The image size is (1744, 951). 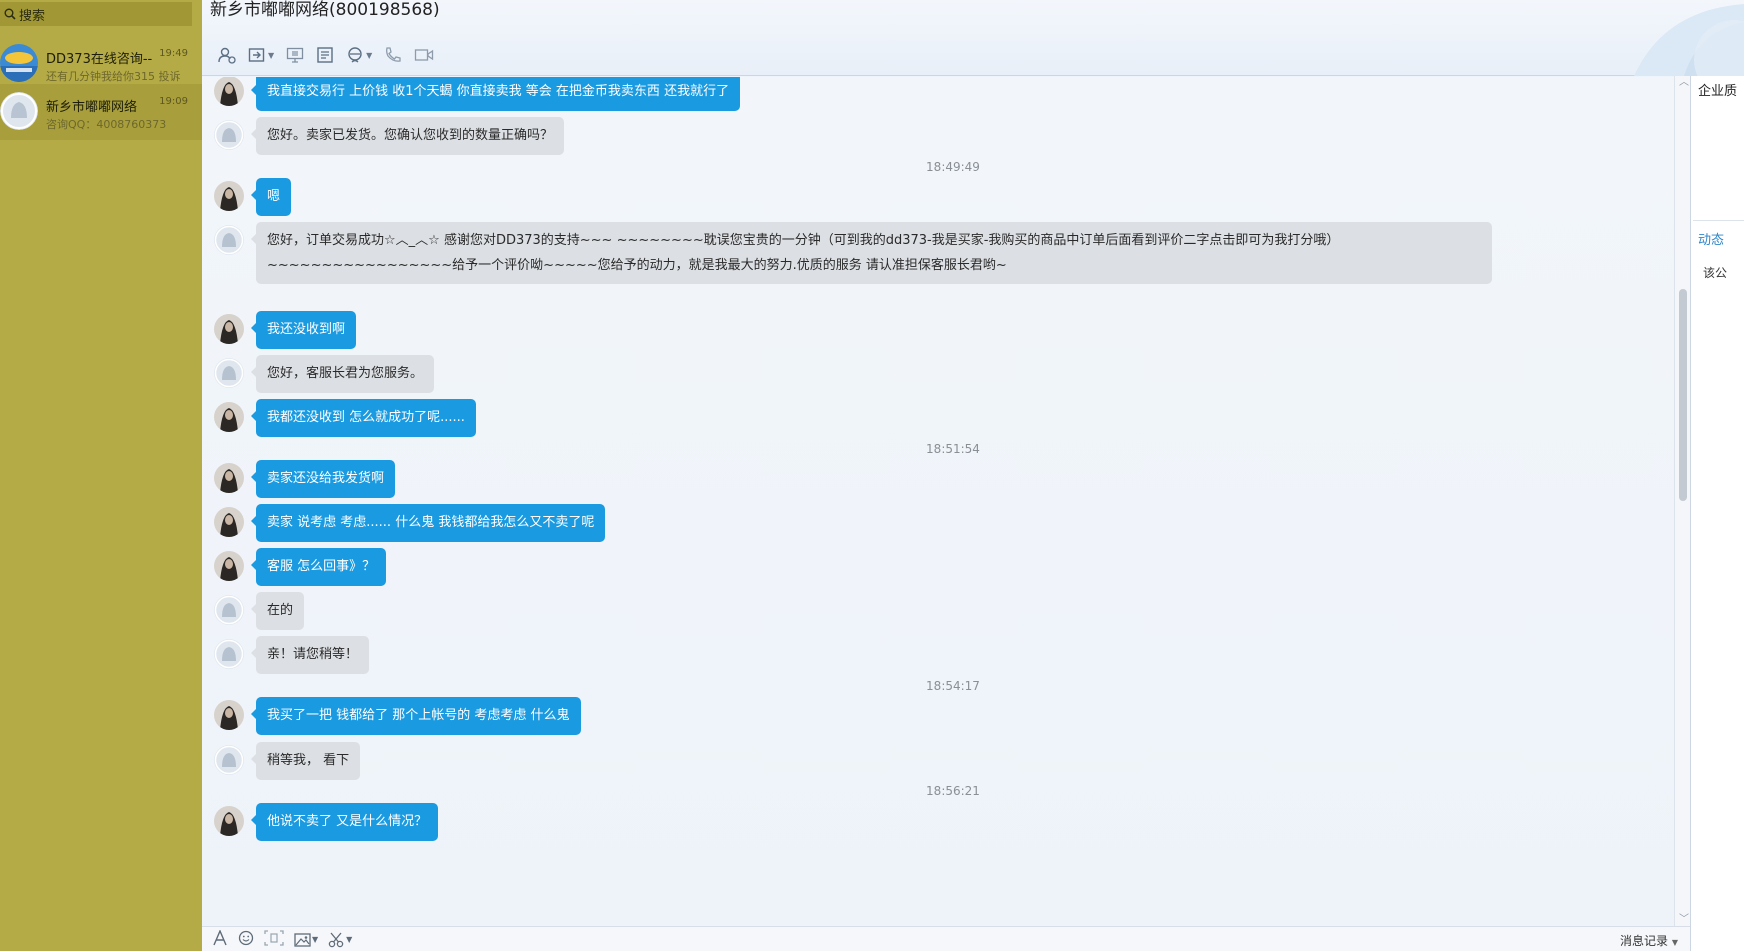 I want to click on message-bubble: 嗯, so click(x=271, y=197).